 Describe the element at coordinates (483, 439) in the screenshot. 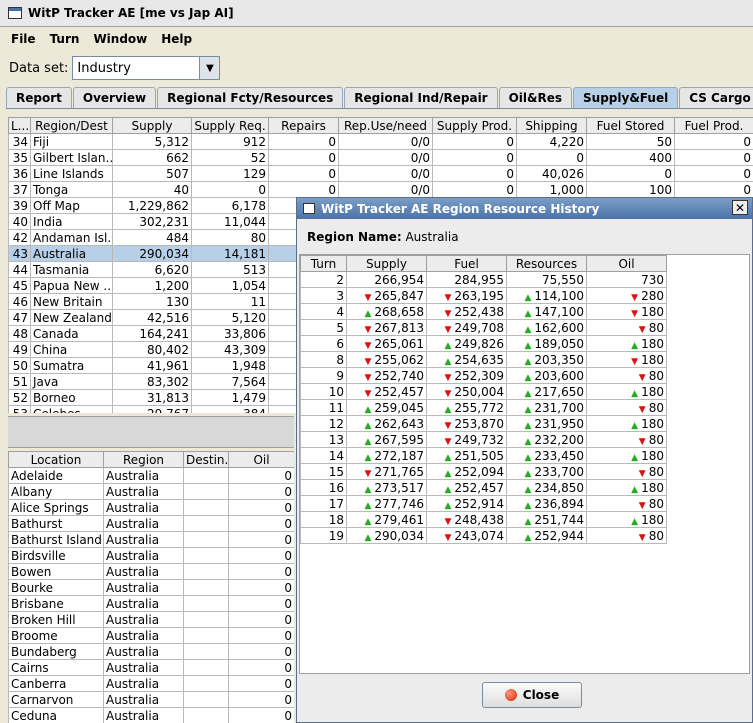

I see `table-row: 13 ▲ 267,595 ▼ 249,732 ▲ 232,200 ▼ 80` at that location.